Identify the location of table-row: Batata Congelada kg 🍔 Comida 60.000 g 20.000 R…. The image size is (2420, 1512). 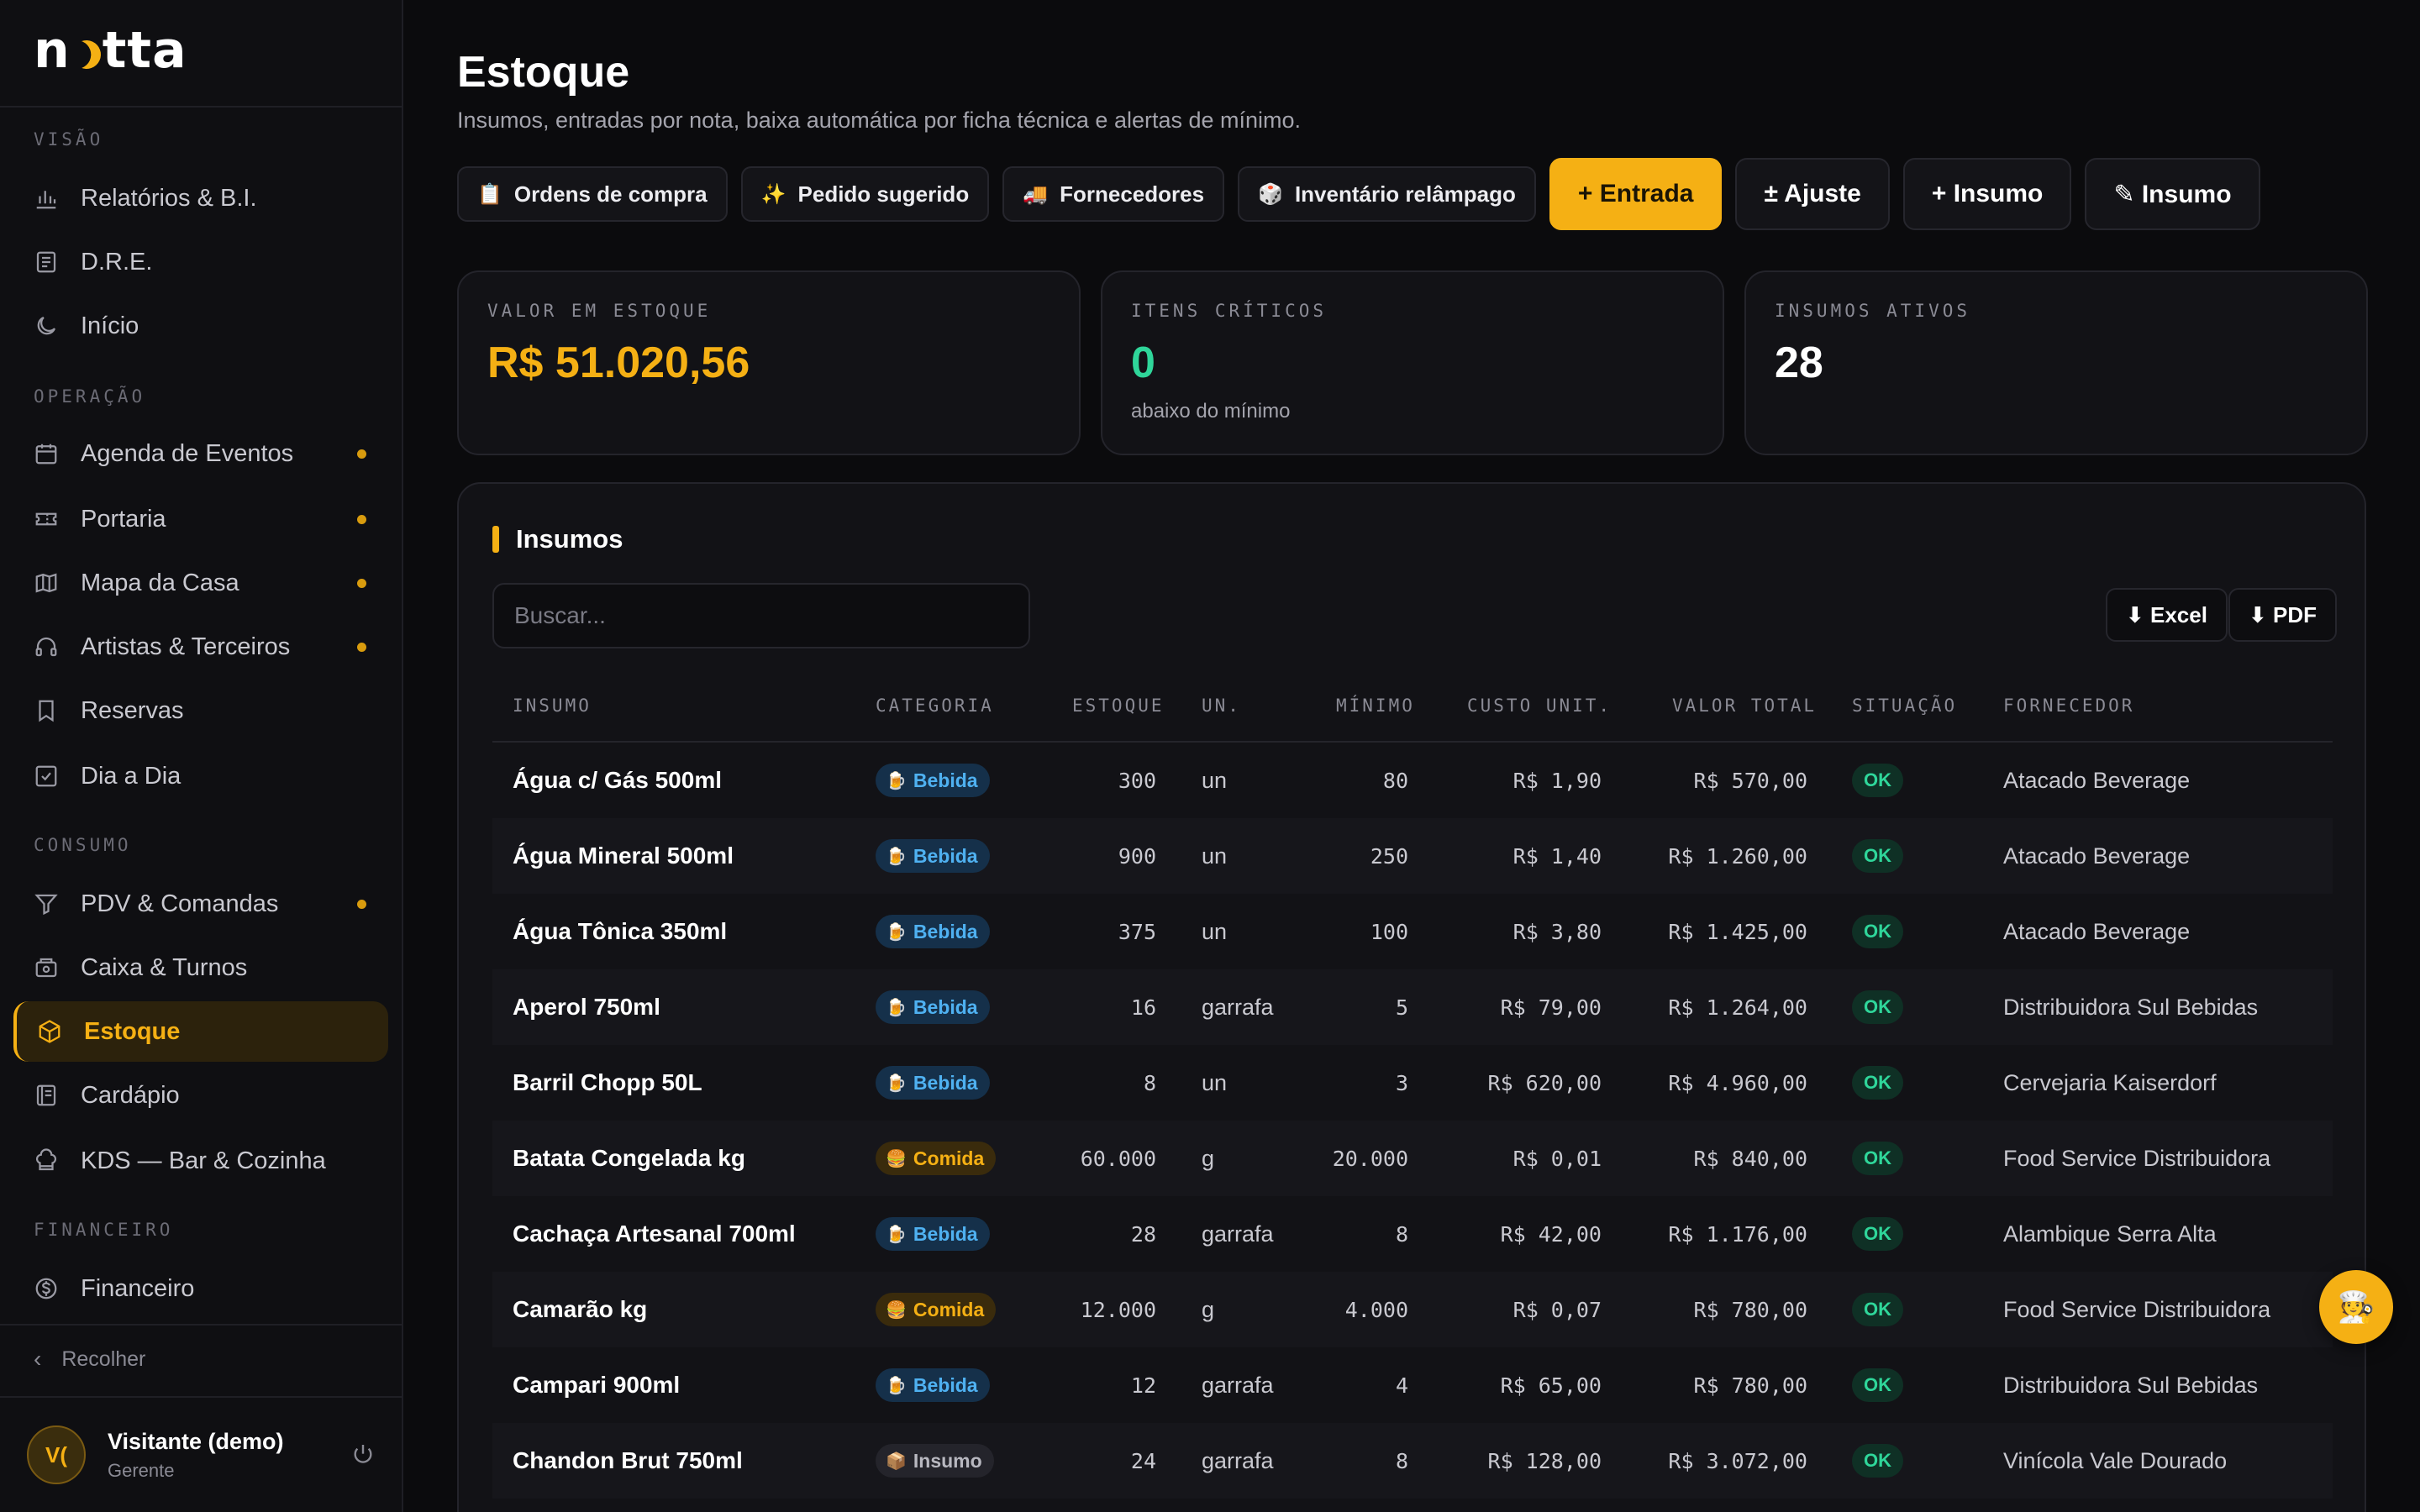
(1412, 1158).